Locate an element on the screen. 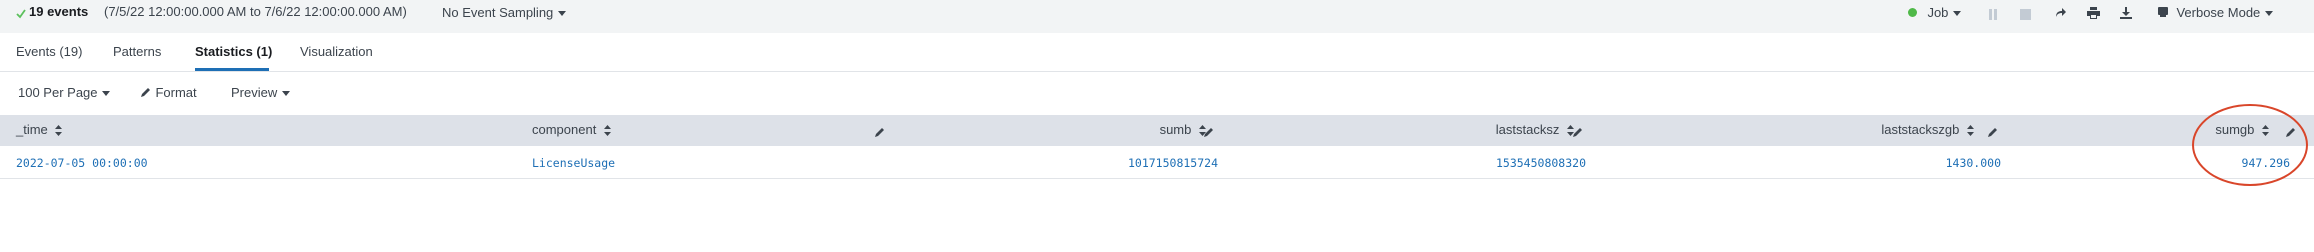  cell-laststackszgb: 1430.000 is located at coordinates (1973, 163).